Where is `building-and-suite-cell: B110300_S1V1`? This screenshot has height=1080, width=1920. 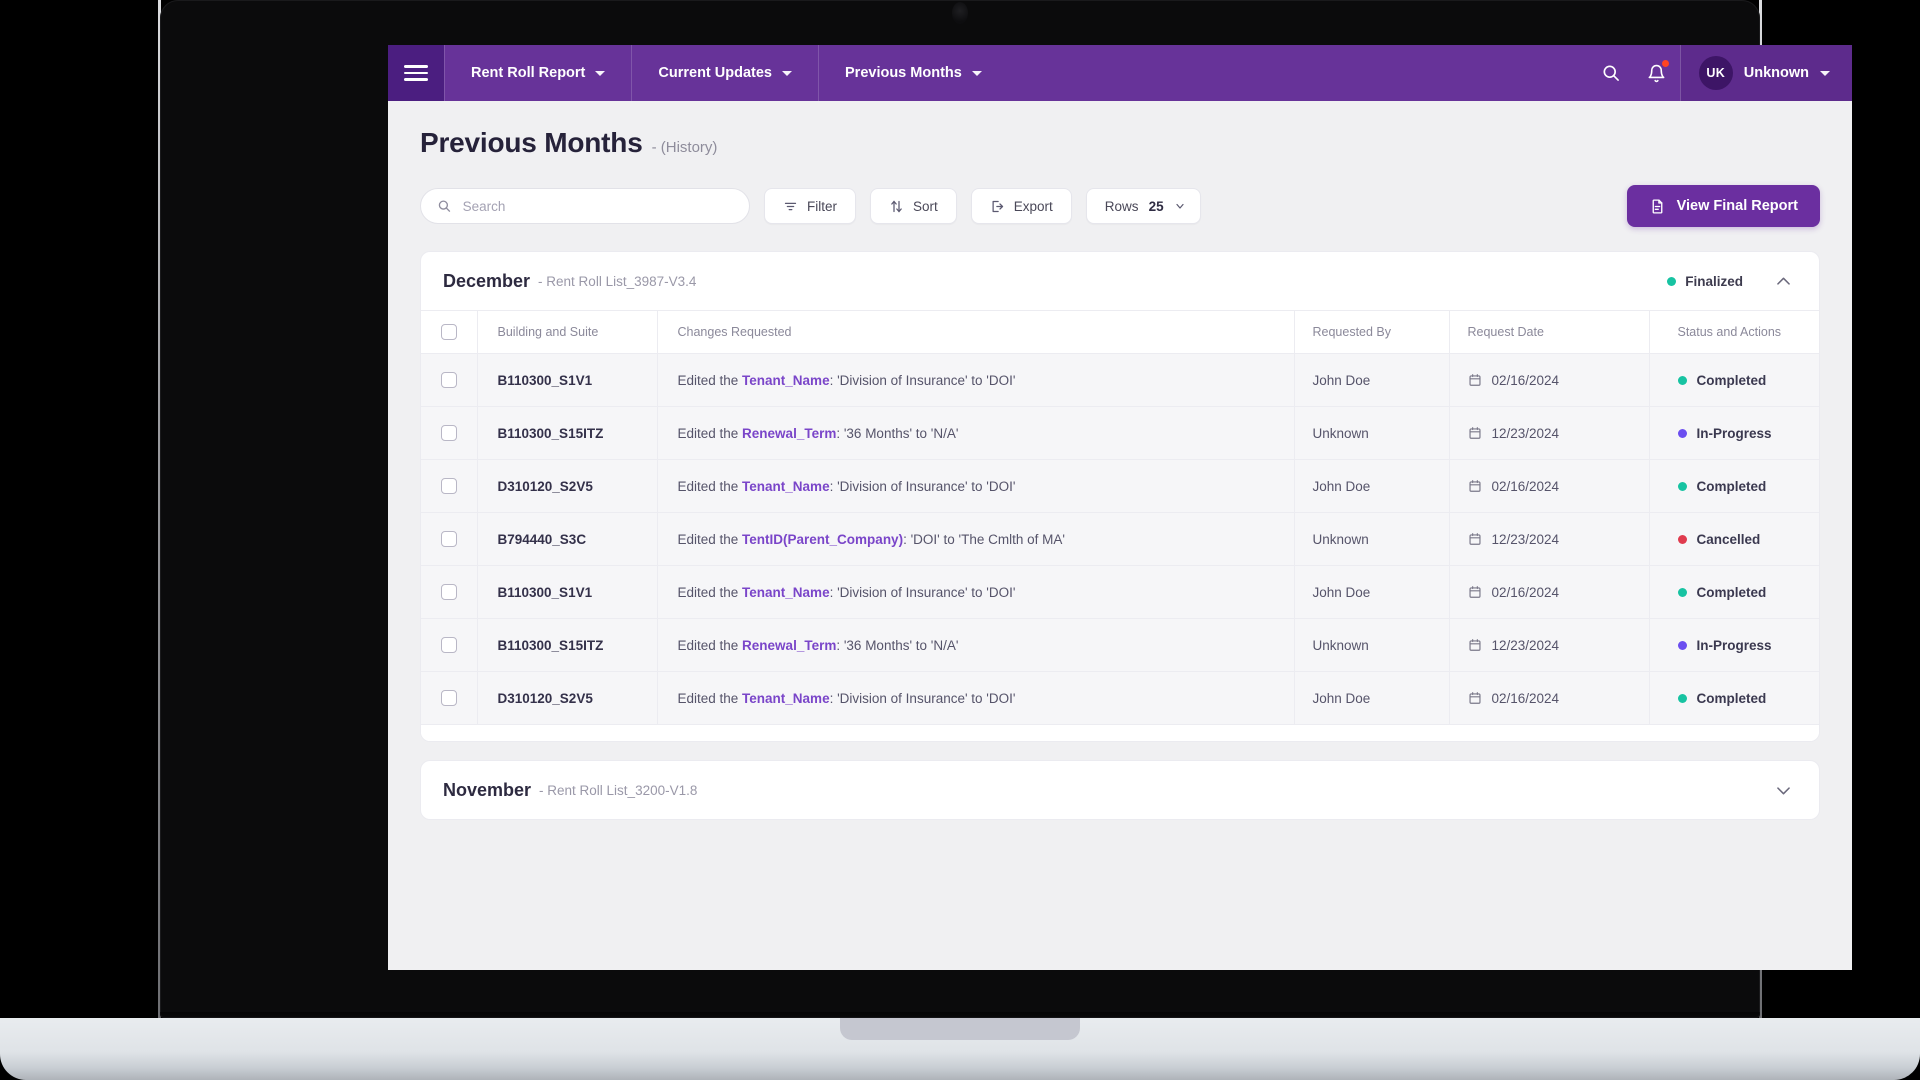 building-and-suite-cell: B110300_S1V1 is located at coordinates (566, 592).